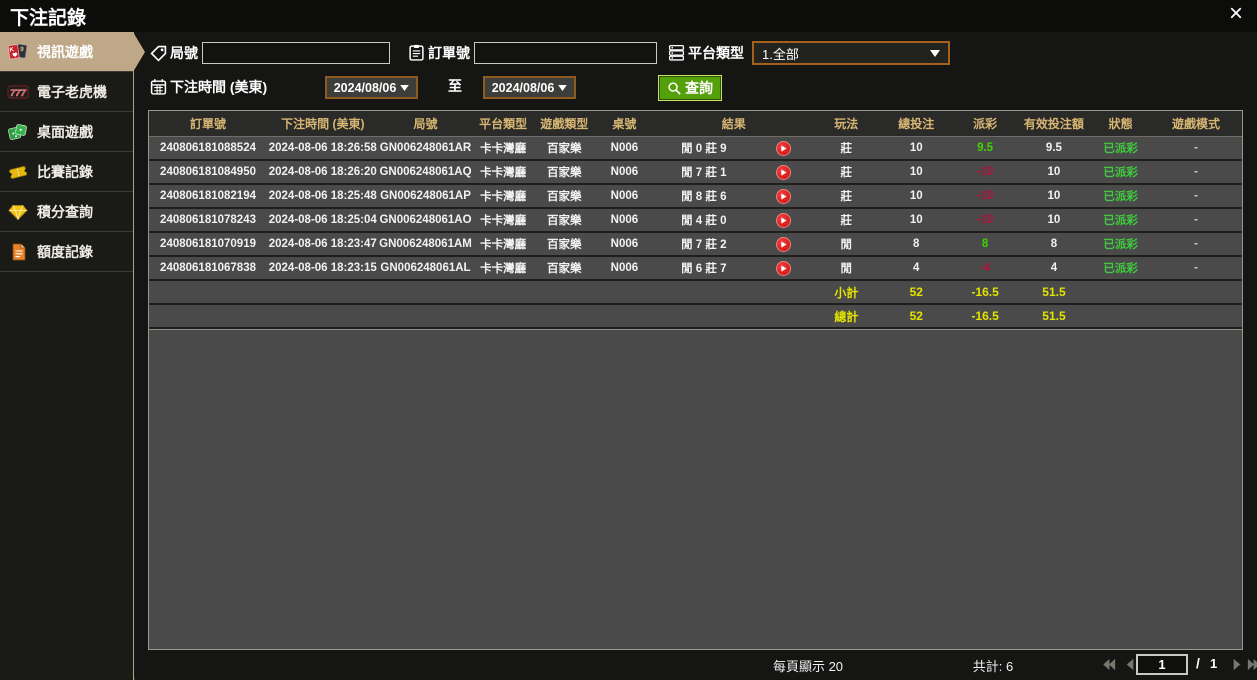  What do you see at coordinates (846, 316) in the screenshot?
I see `grand-total-label: 總計` at bounding box center [846, 316].